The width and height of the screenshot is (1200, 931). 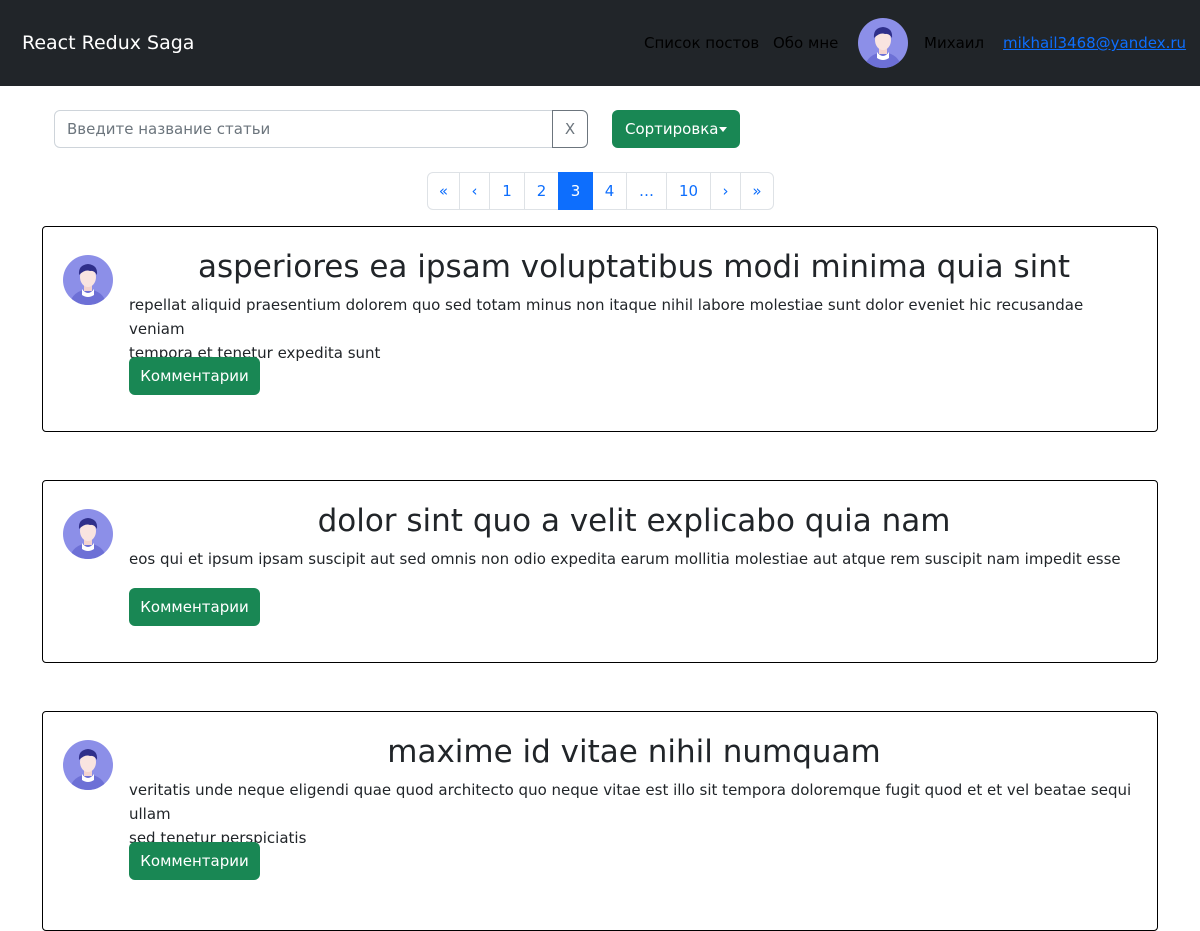 I want to click on sort-dropdown-button: Сортировка, so click(x=676, y=129).